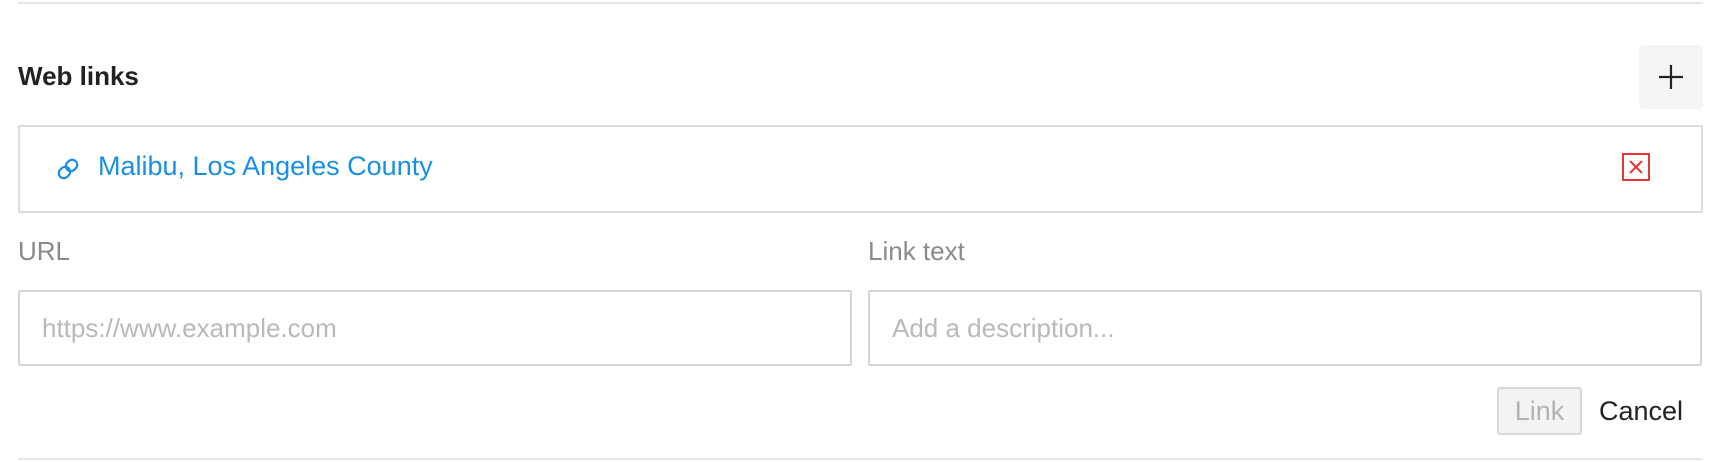 The image size is (1714, 462). Describe the element at coordinates (435, 328) in the screenshot. I see `url-input` at that location.